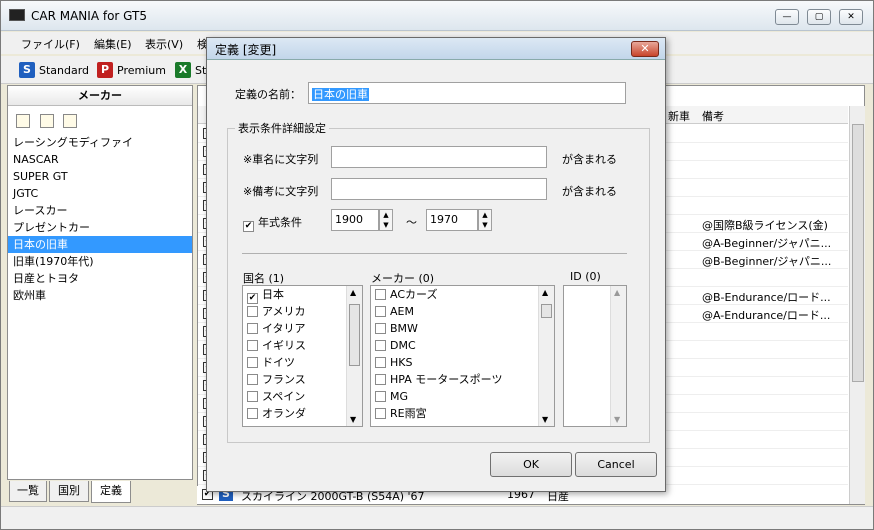 The image size is (874, 530). Describe the element at coordinates (50, 44) in the screenshot. I see `menu-file: ファイル(F)` at that location.